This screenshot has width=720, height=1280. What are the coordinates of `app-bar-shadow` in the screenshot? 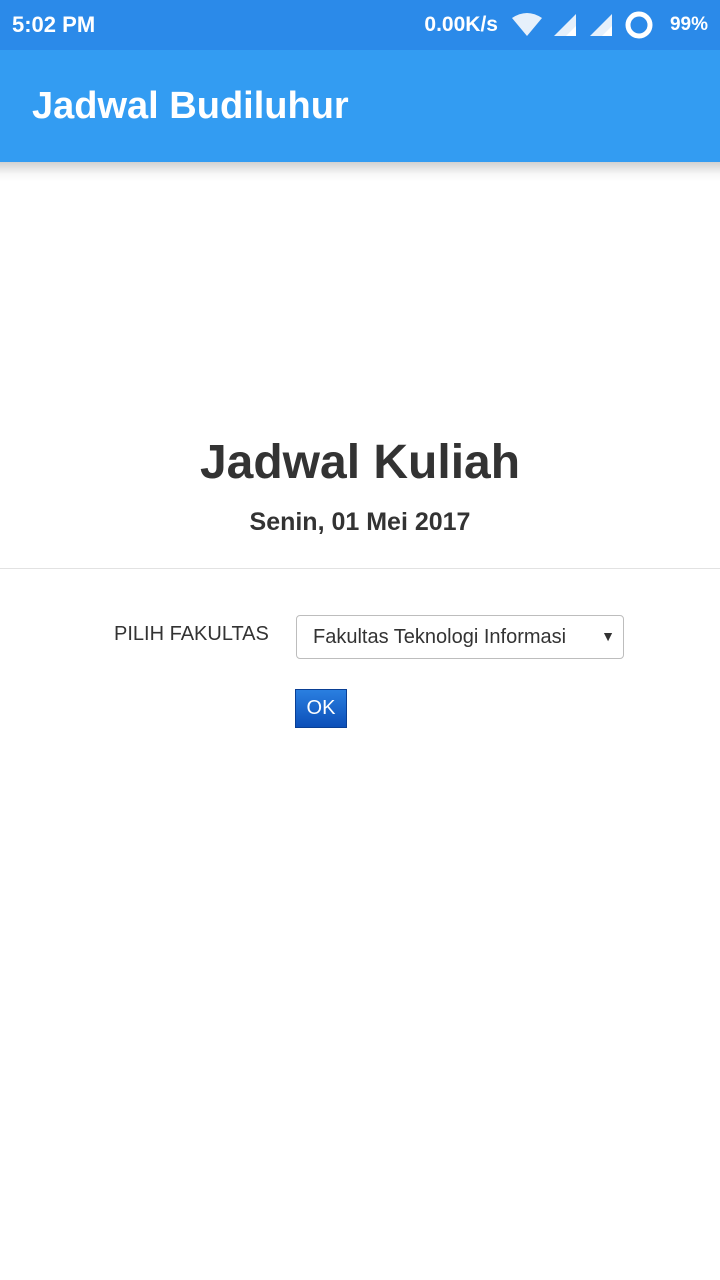 It's located at (360, 172).